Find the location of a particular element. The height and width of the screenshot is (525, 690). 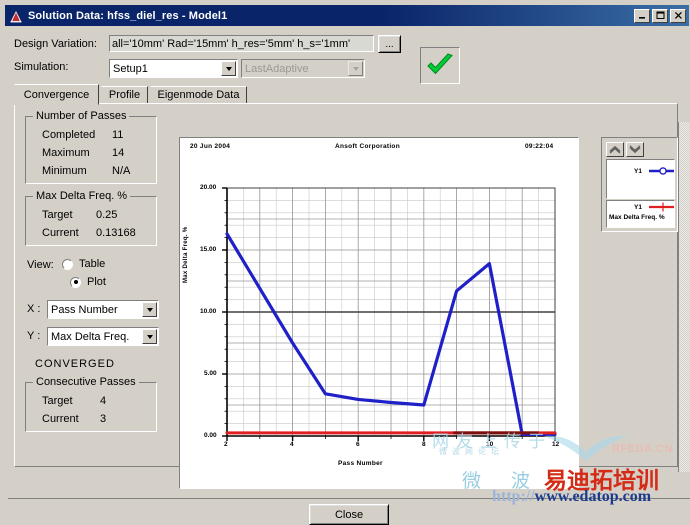

scrollbar-track is located at coordinates (684, 297).